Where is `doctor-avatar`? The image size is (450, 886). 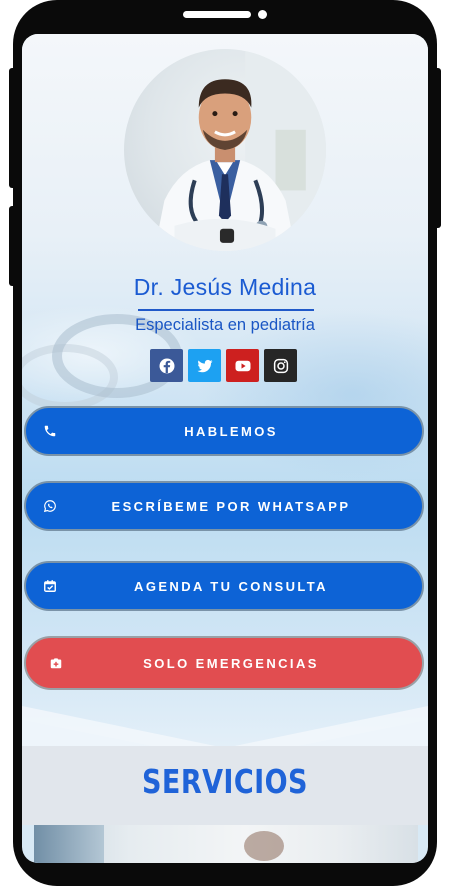 doctor-avatar is located at coordinates (225, 150).